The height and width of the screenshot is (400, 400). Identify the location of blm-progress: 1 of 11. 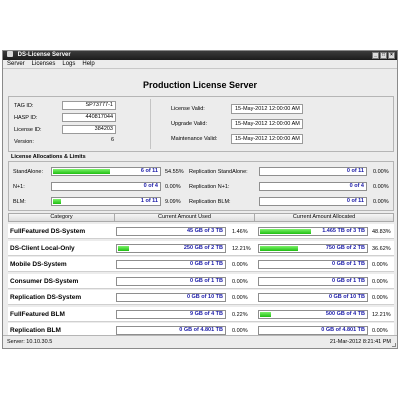
(106, 201).